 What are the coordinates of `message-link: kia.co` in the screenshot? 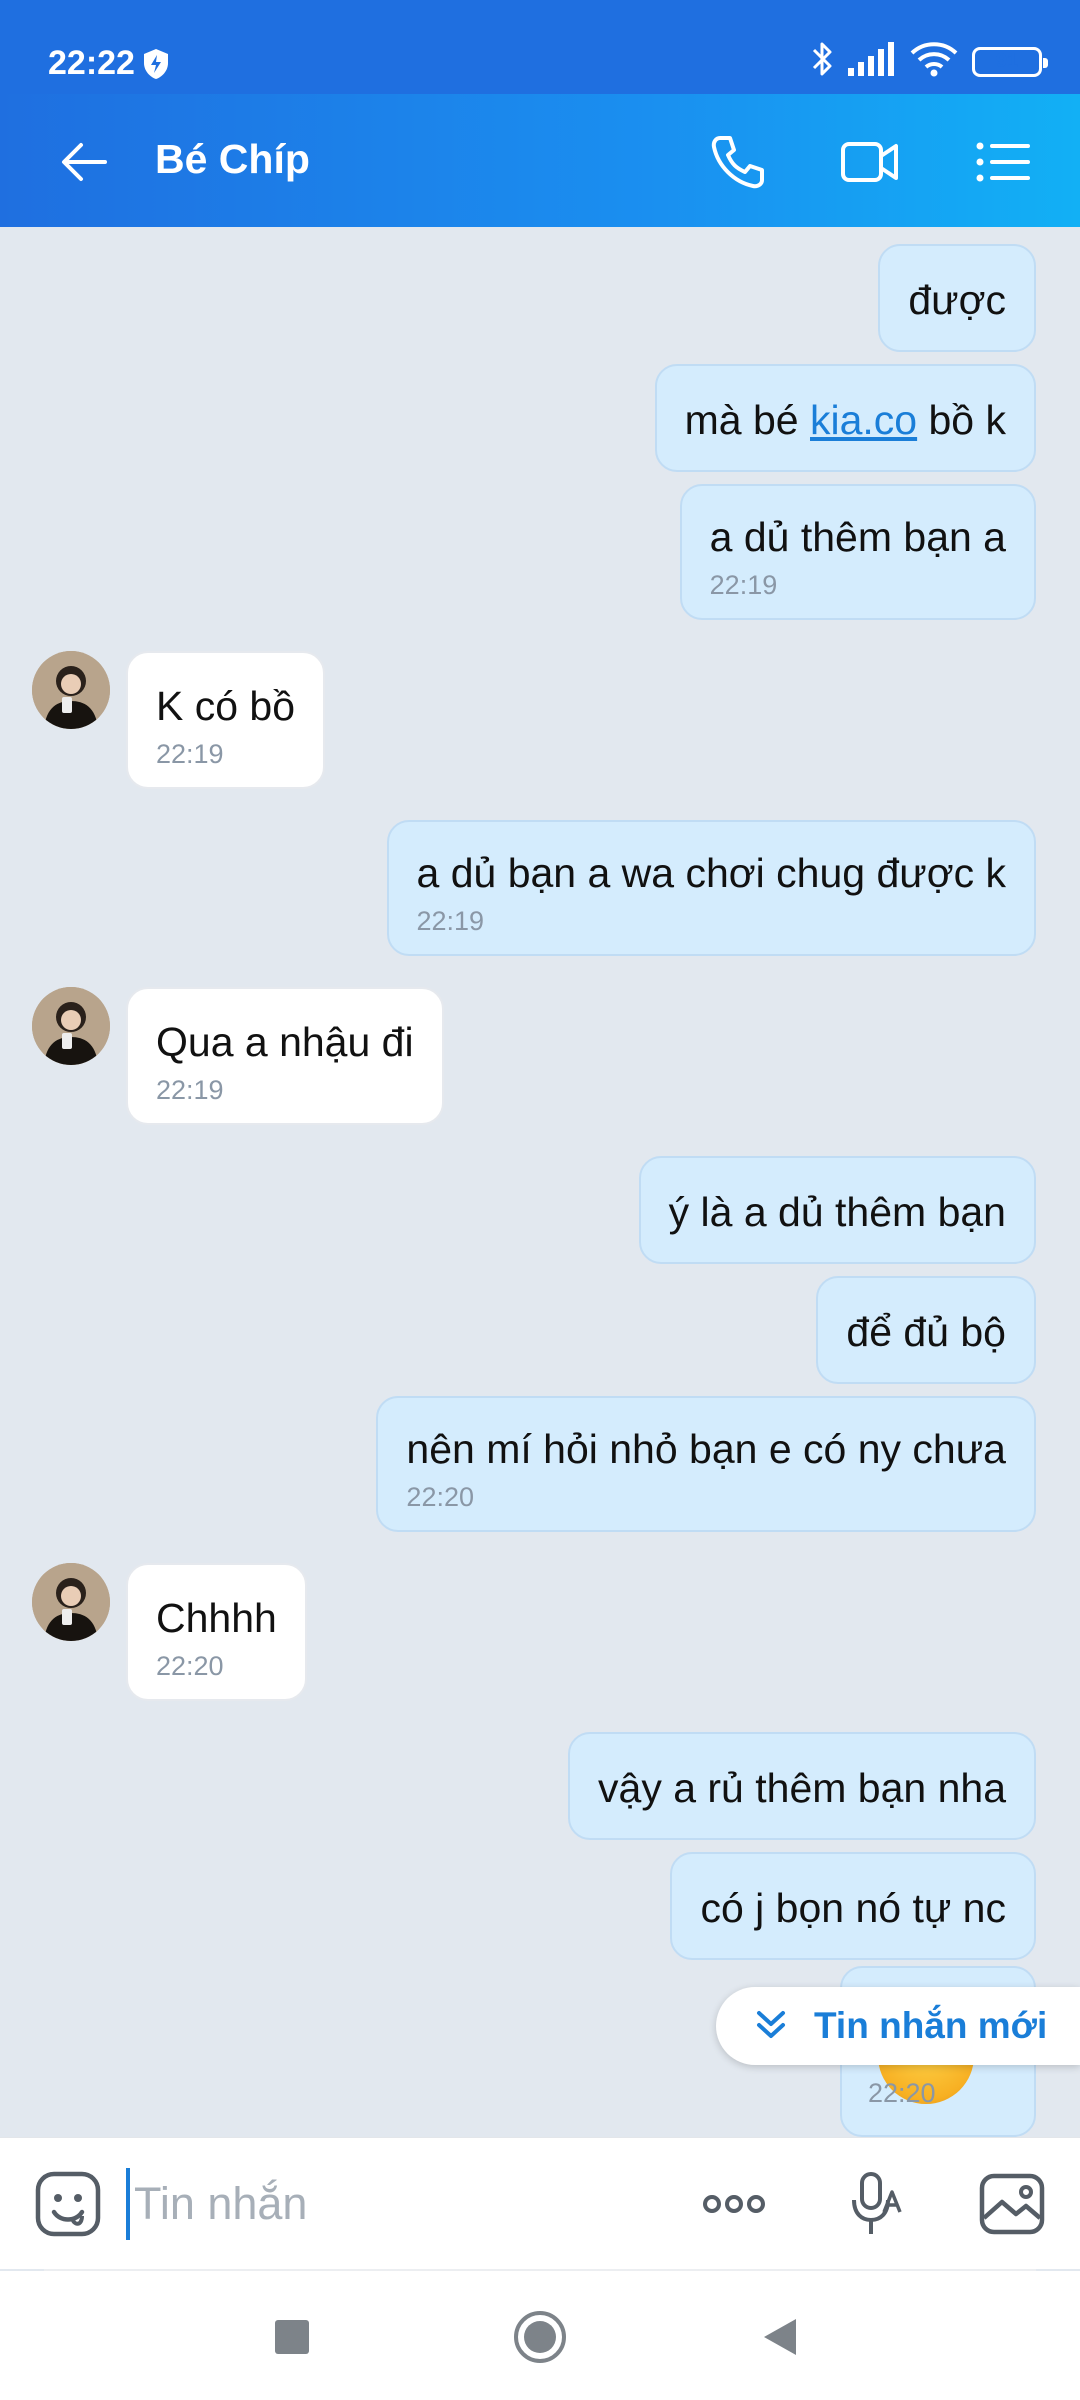 It's located at (863, 420).